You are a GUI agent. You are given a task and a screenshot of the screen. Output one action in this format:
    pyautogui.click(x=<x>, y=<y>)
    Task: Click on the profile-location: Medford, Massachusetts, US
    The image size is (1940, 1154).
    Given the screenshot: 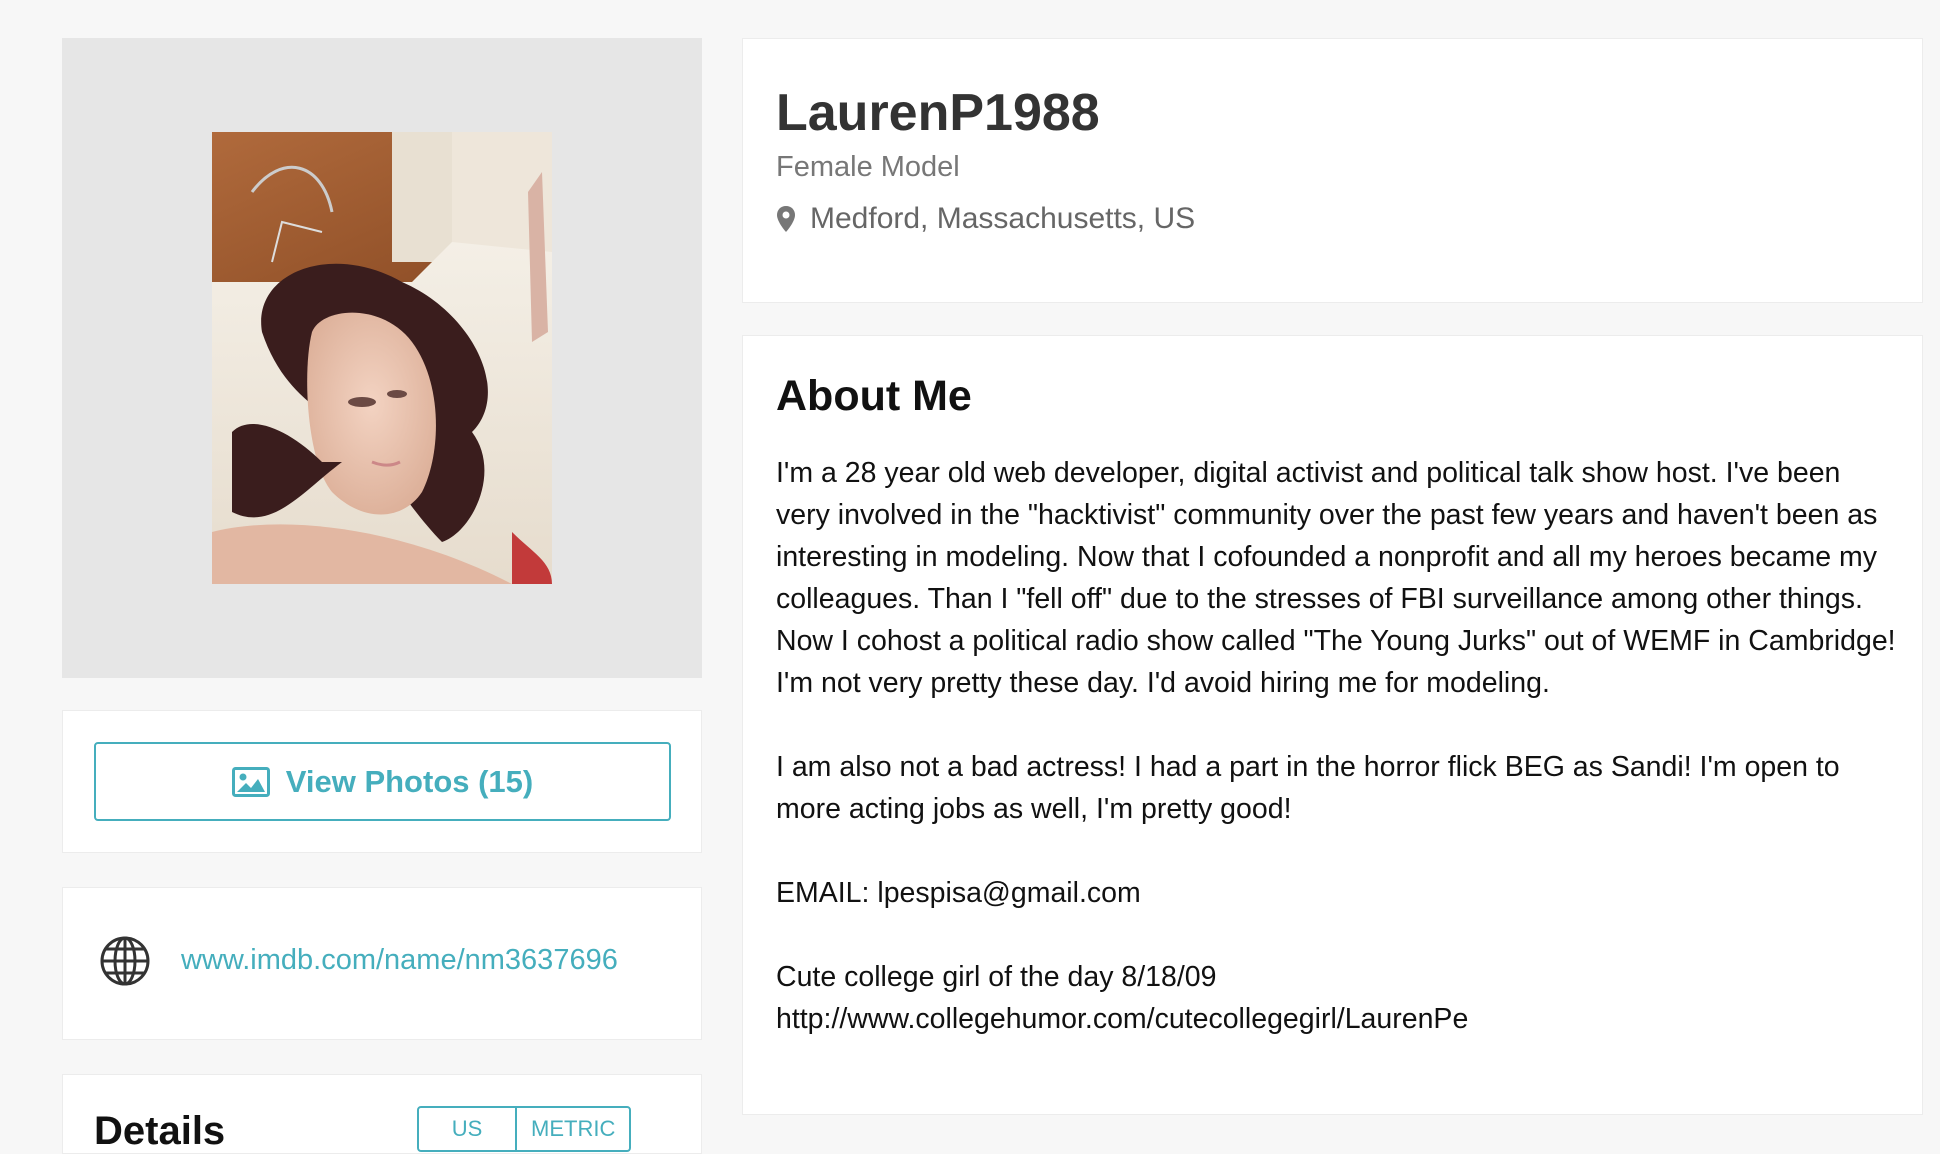 What is the action you would take?
    pyautogui.click(x=985, y=219)
    